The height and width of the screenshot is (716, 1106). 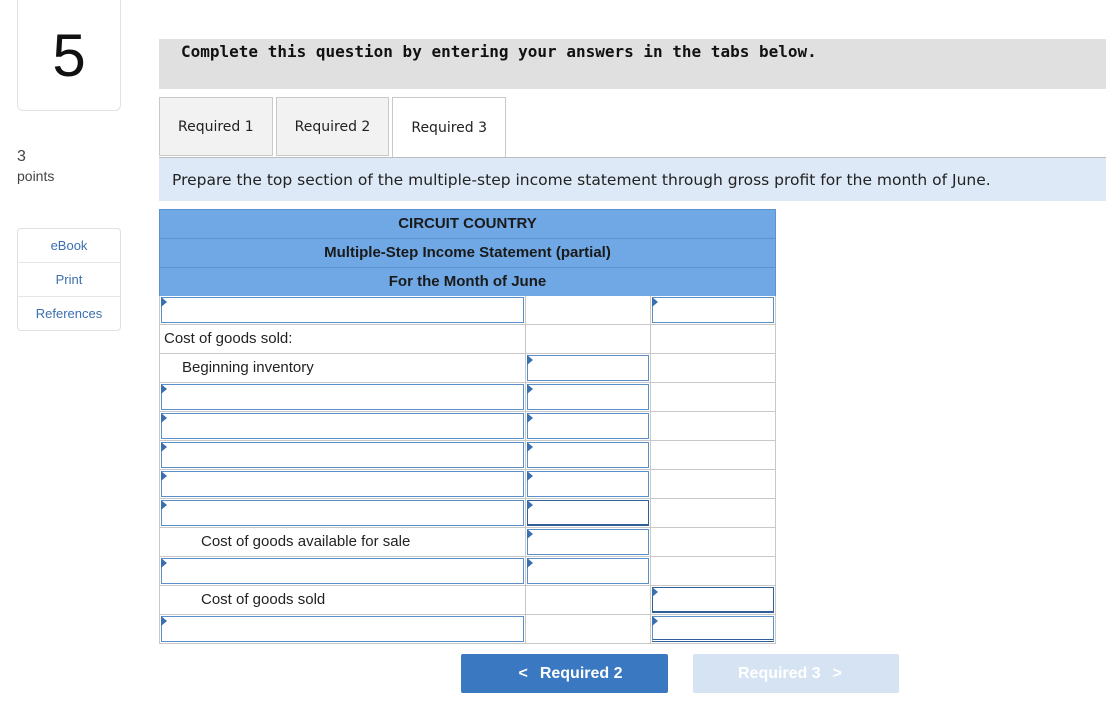 What do you see at coordinates (343, 368) in the screenshot?
I see `statement-cell: Beginning inventory` at bounding box center [343, 368].